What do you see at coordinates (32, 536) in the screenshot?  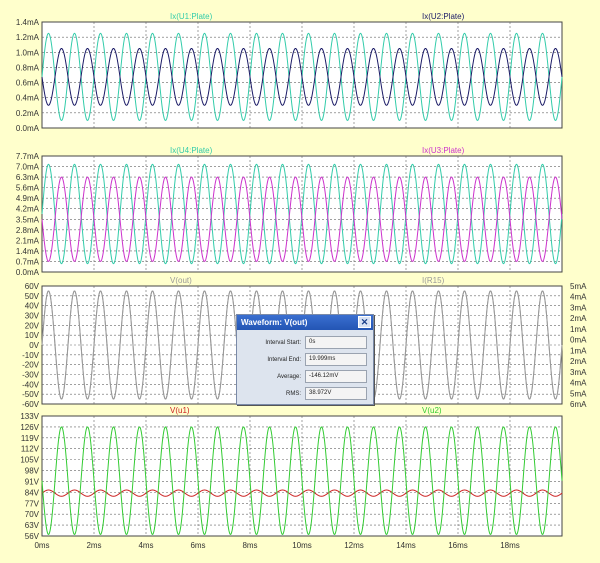 I see `y-tick-label: 56V` at bounding box center [32, 536].